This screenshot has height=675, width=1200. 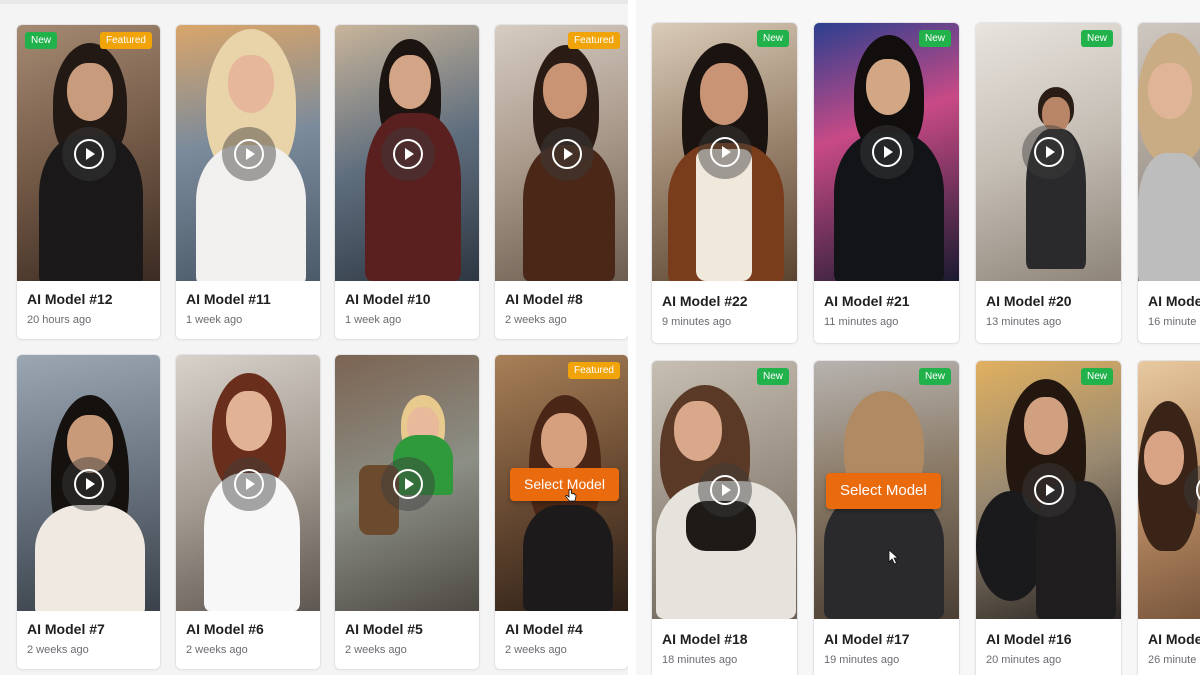 What do you see at coordinates (705, 639) in the screenshot?
I see `model-title: AI Model #18` at bounding box center [705, 639].